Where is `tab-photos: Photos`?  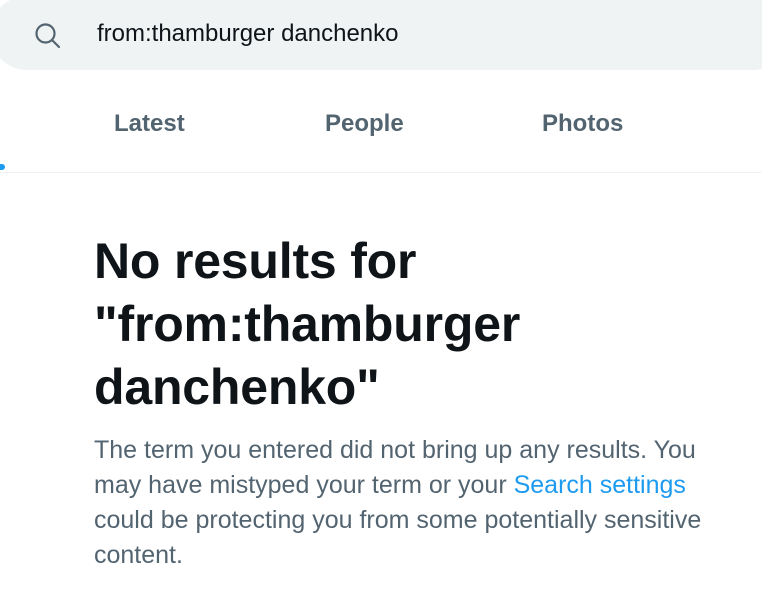 tab-photos: Photos is located at coordinates (582, 124).